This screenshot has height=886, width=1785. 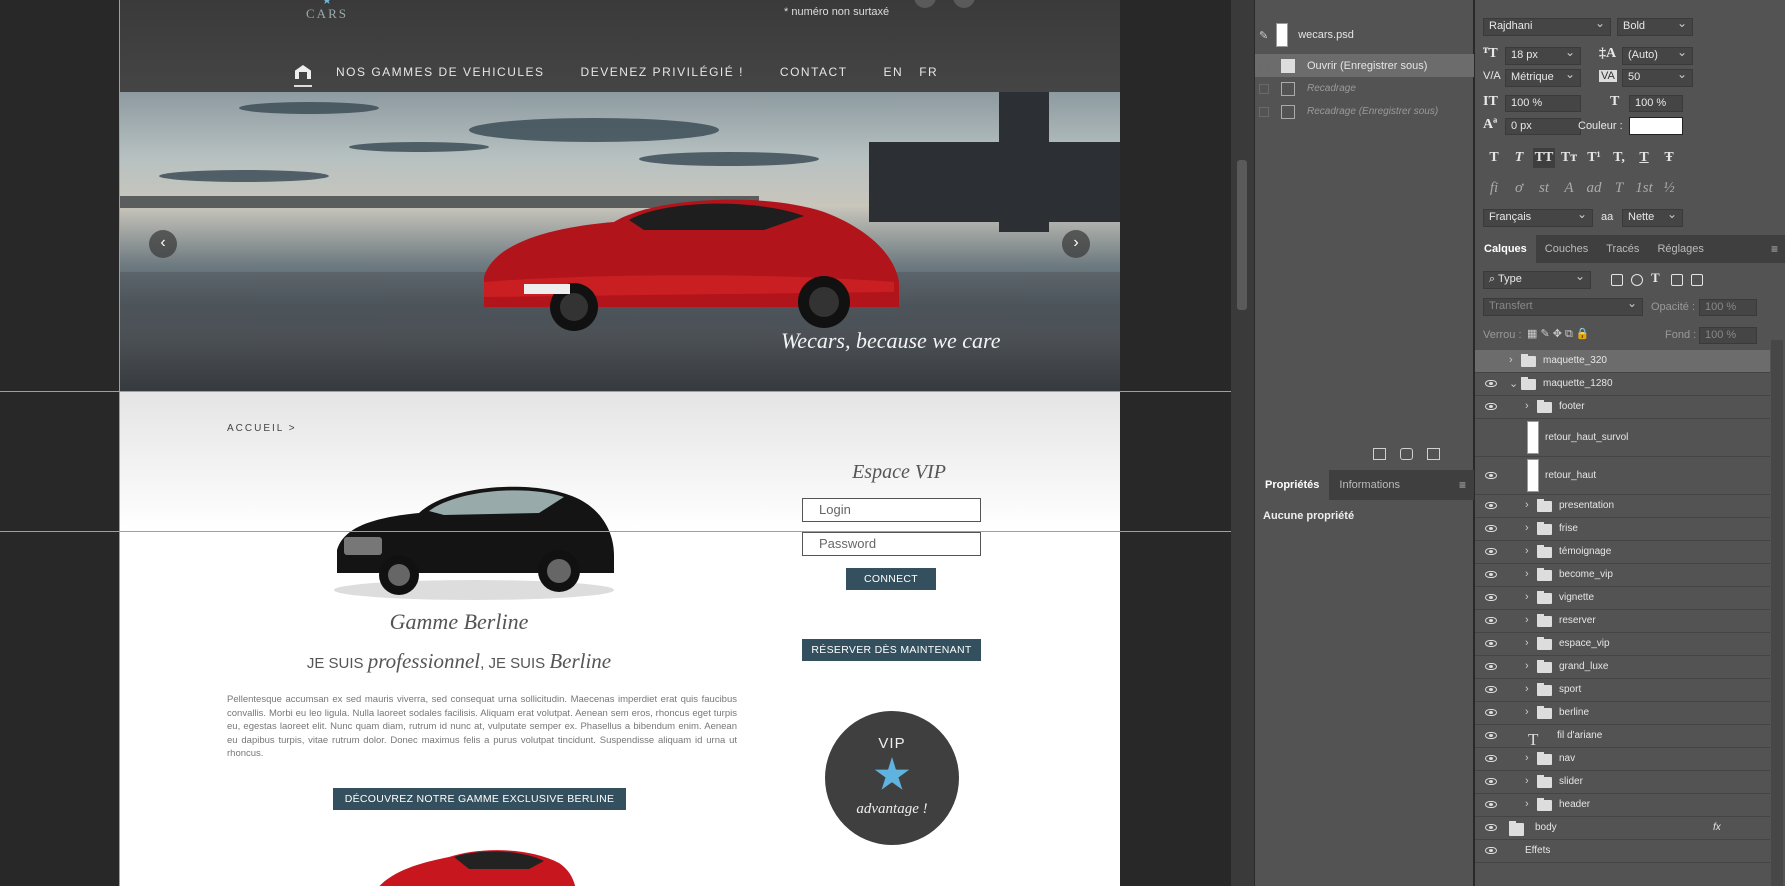 I want to click on ligature-button: fi, so click(x=1494, y=188).